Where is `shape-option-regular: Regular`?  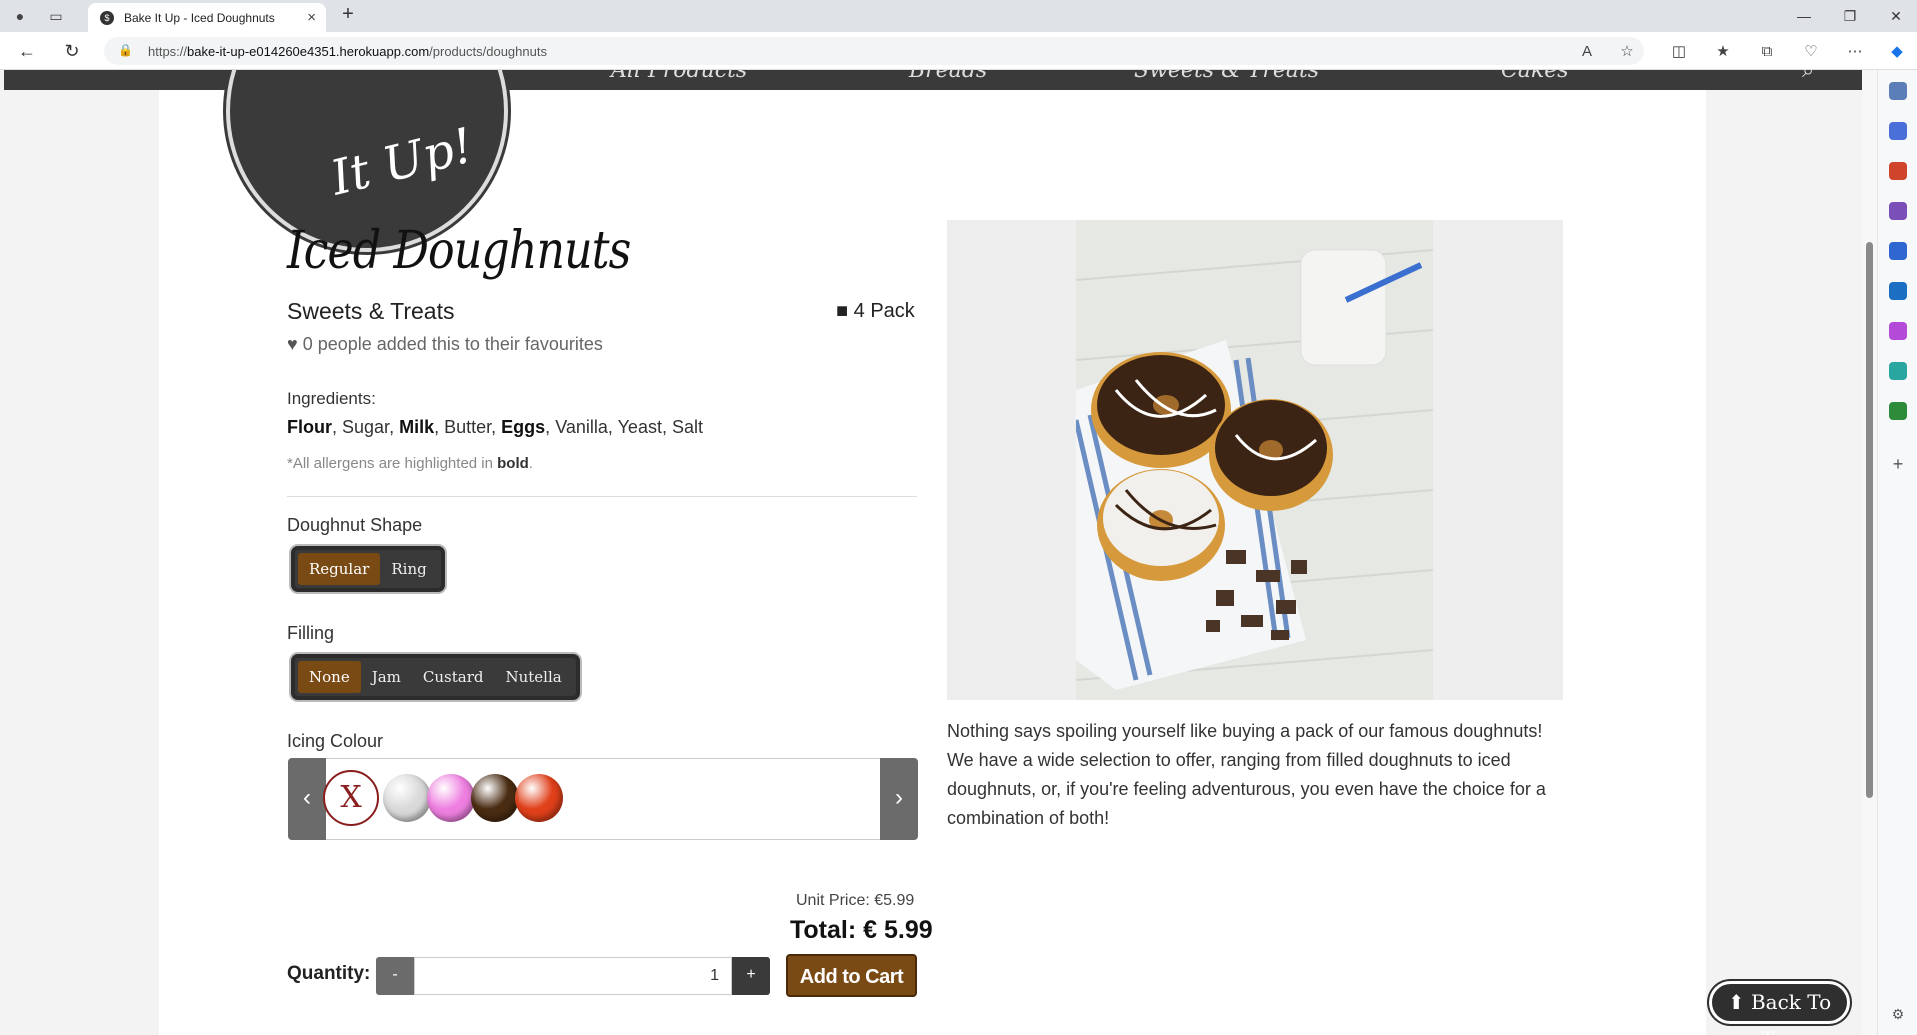 shape-option-regular: Regular is located at coordinates (339, 569).